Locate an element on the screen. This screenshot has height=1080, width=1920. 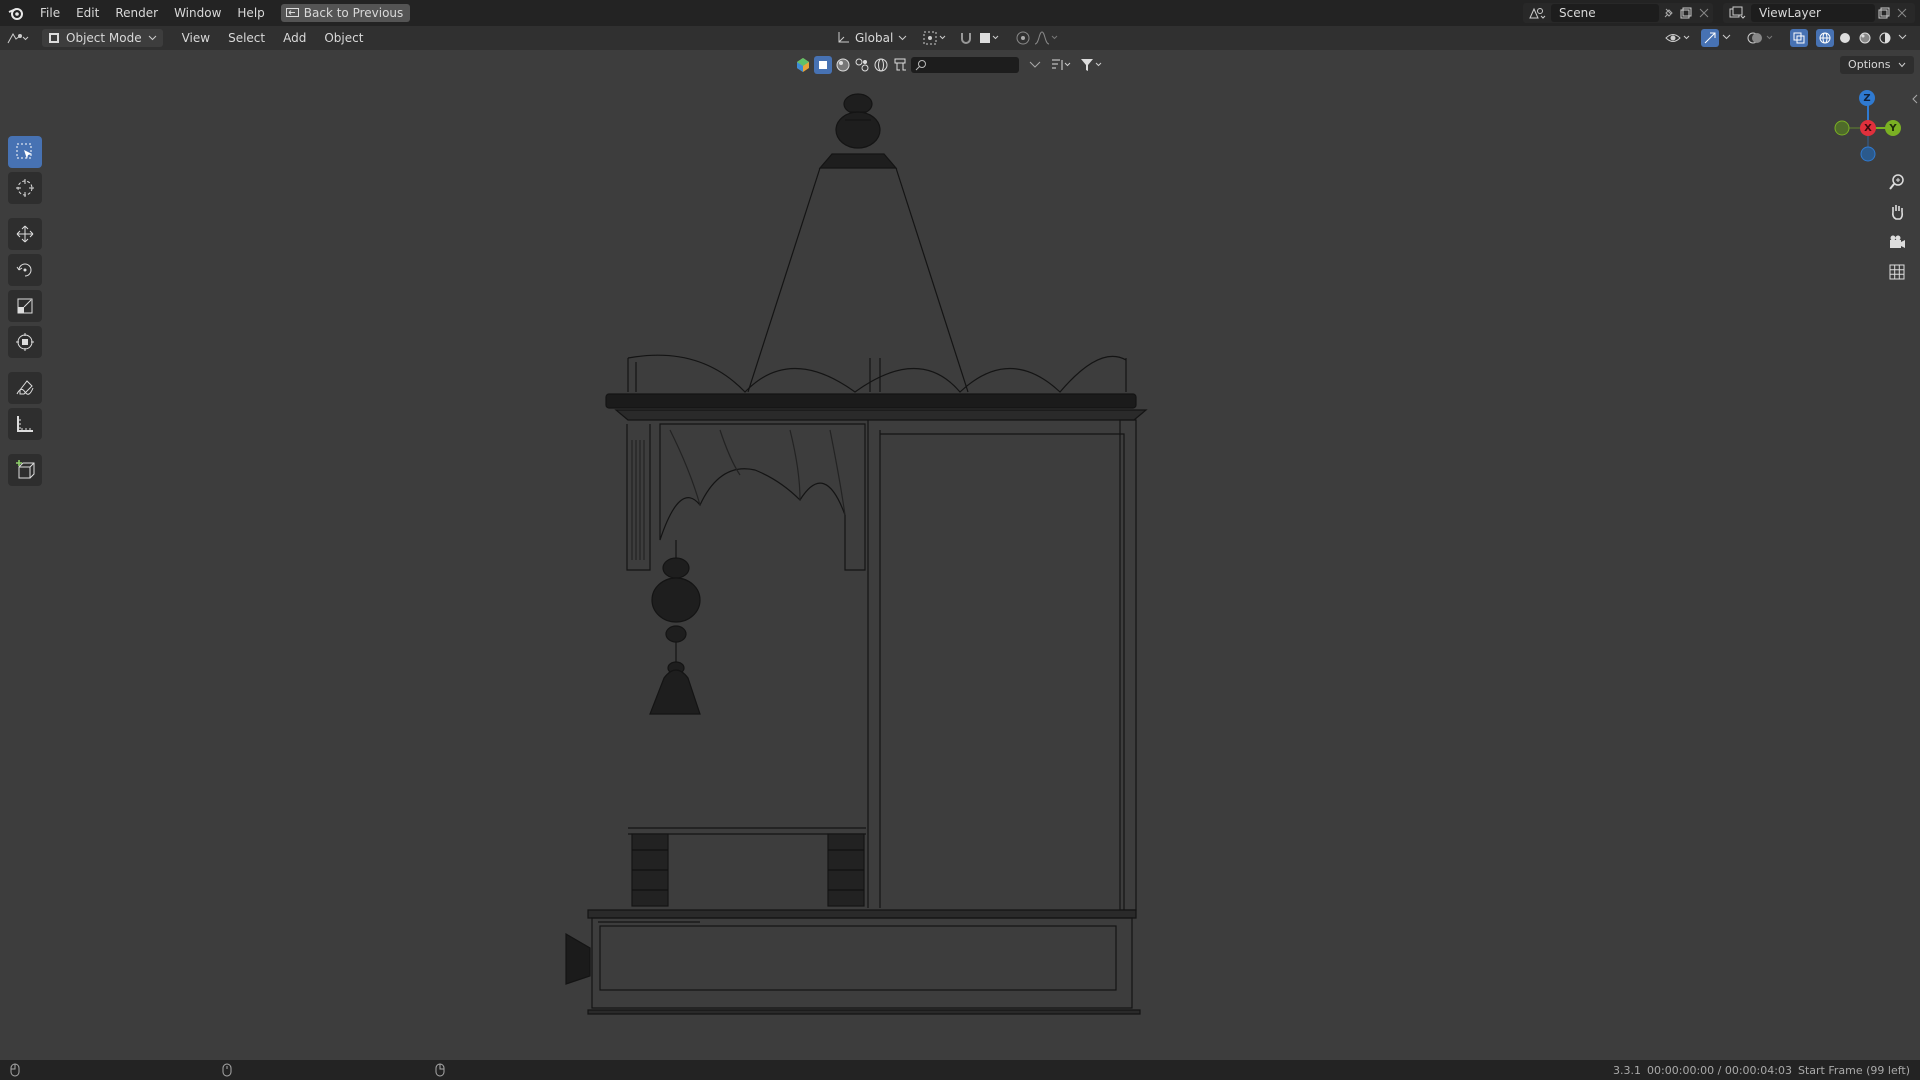
options-dropdown: Options is located at coordinates (1877, 65).